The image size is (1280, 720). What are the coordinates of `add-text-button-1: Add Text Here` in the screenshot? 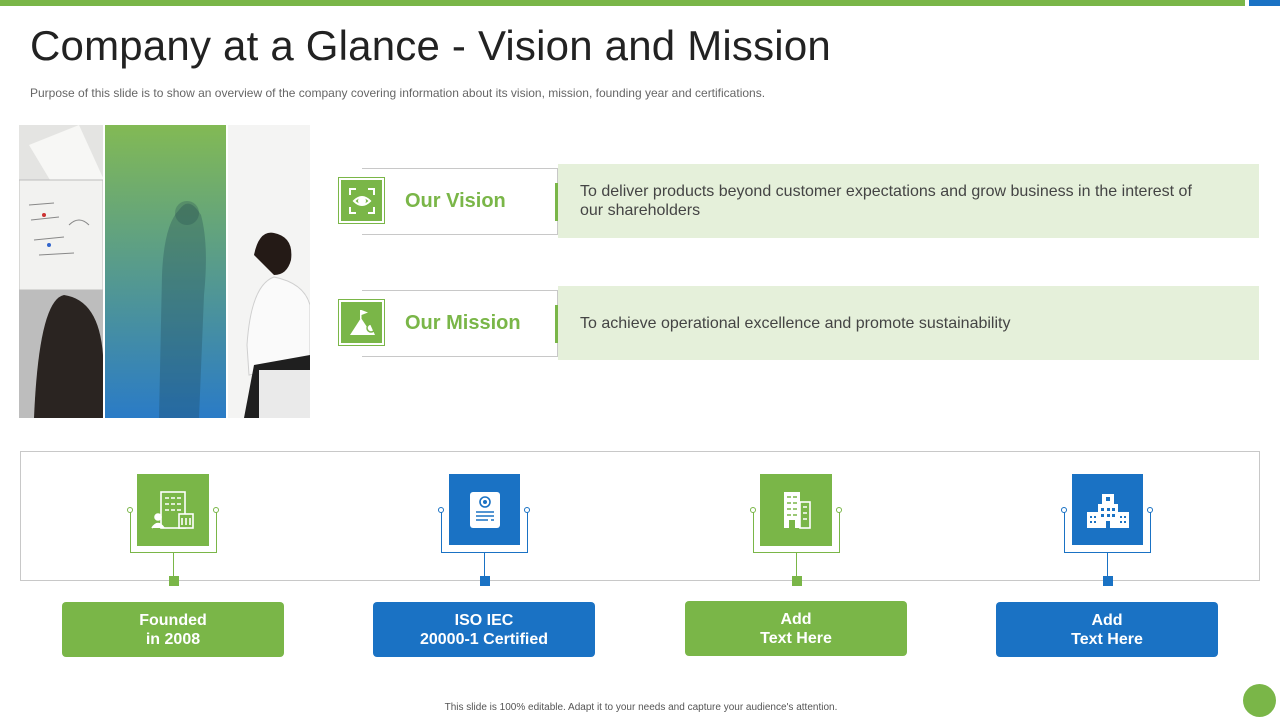 It's located at (796, 628).